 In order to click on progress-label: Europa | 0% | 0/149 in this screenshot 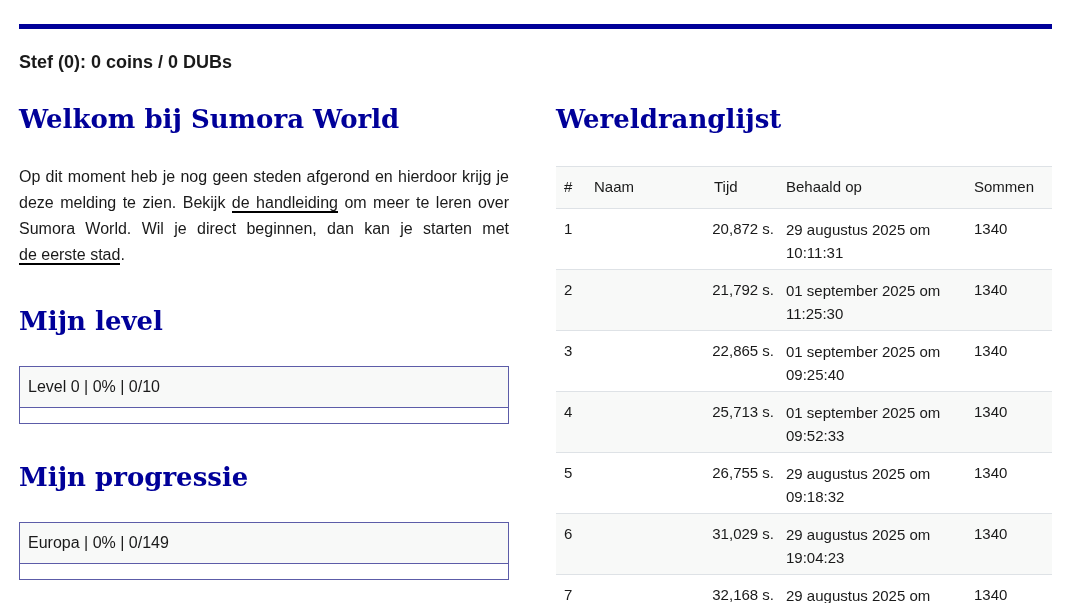, I will do `click(98, 543)`.